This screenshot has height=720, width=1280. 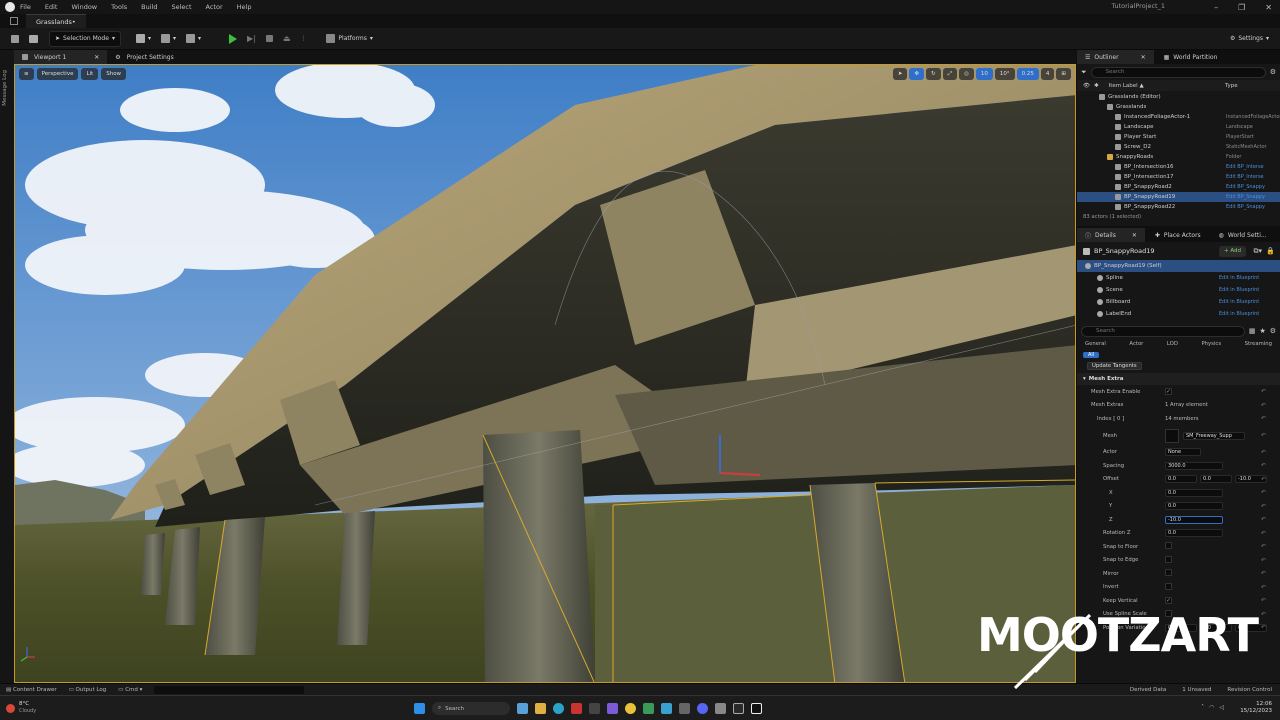 What do you see at coordinates (1172, 435) in the screenshot?
I see `mesh-thumbnail-icon` at bounding box center [1172, 435].